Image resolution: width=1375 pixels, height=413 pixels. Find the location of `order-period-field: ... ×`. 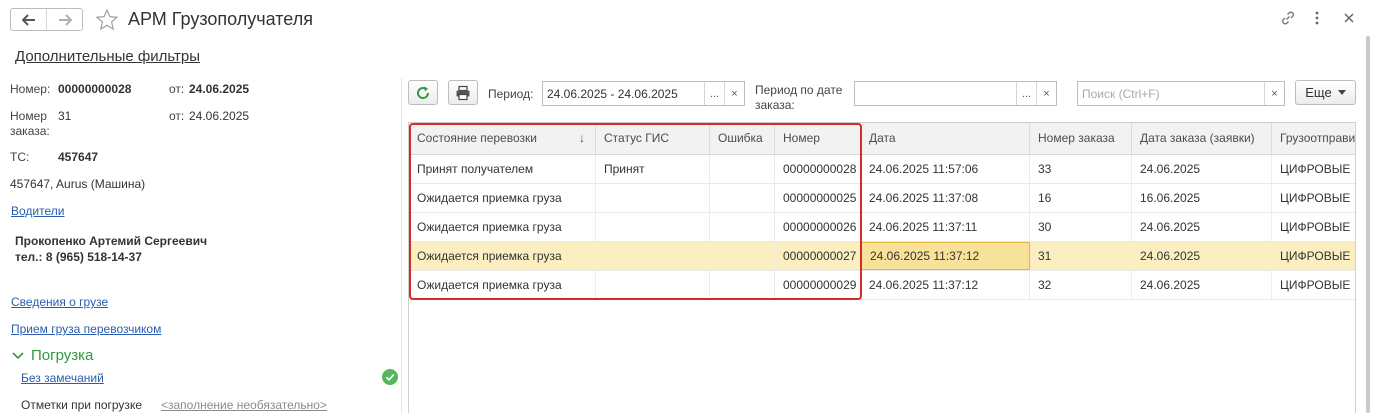

order-period-field: ... × is located at coordinates (955, 93).